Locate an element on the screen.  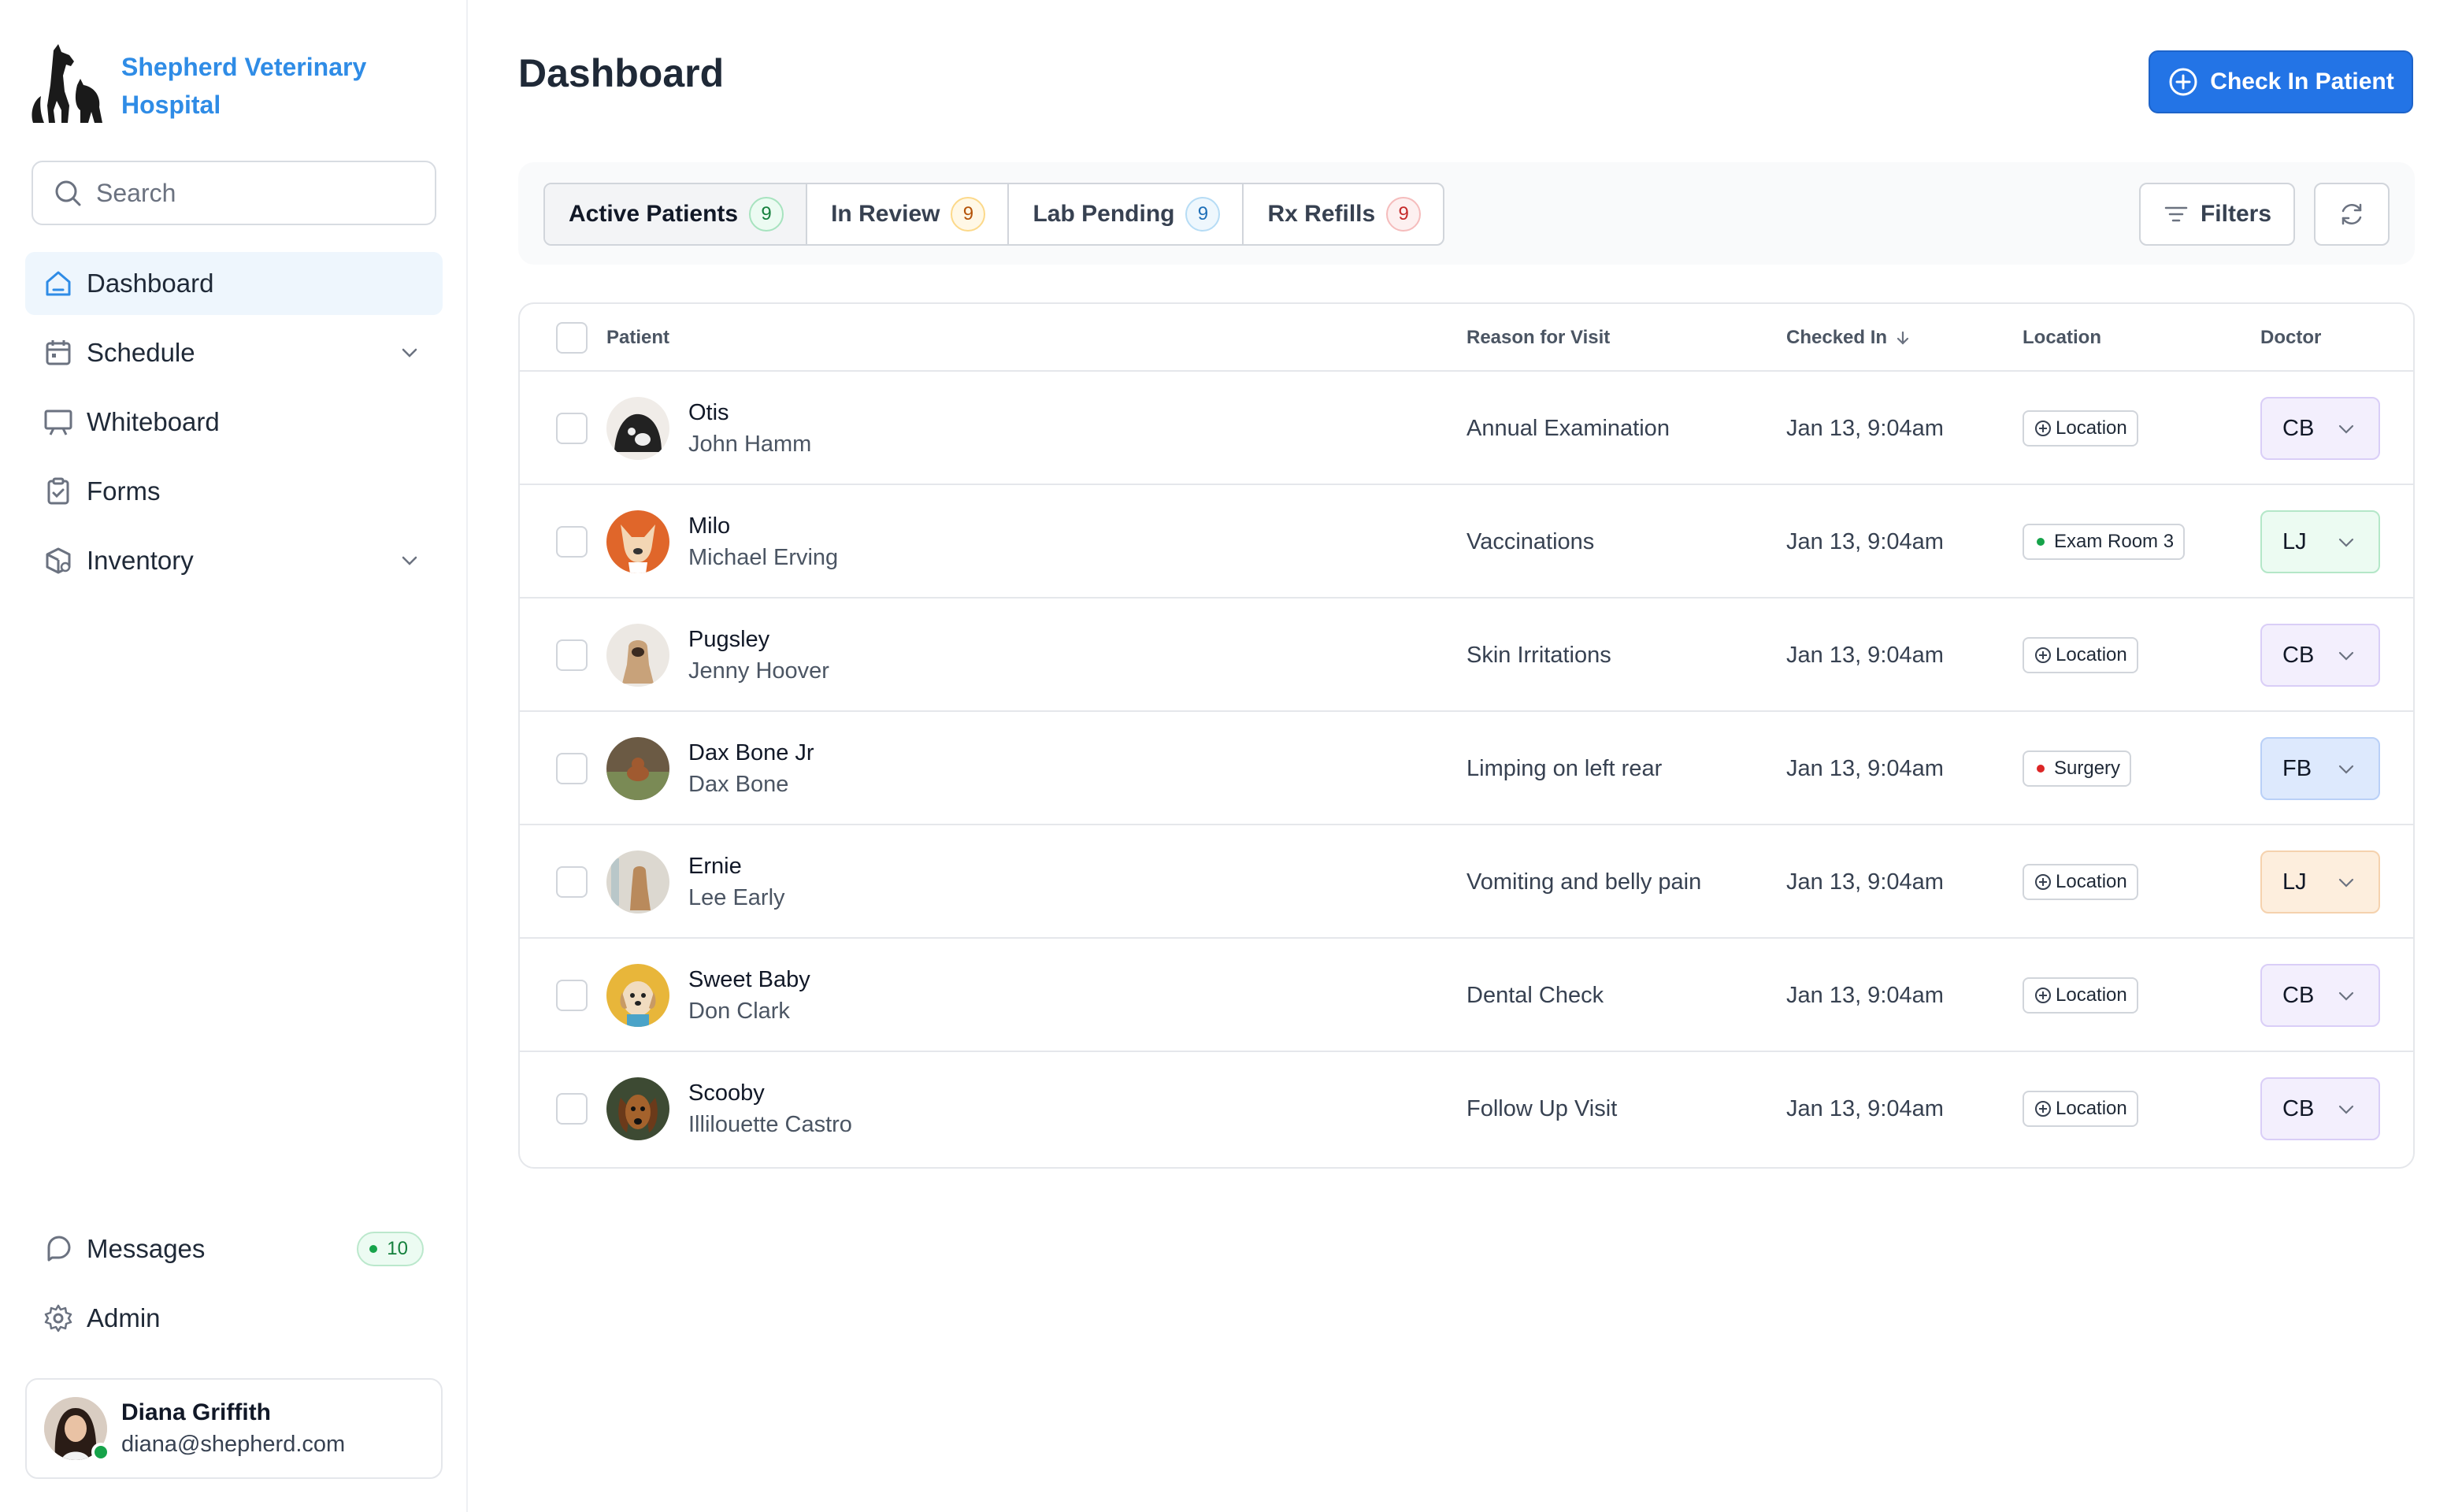
sort-arrow-down-icon is located at coordinates (1903, 338).